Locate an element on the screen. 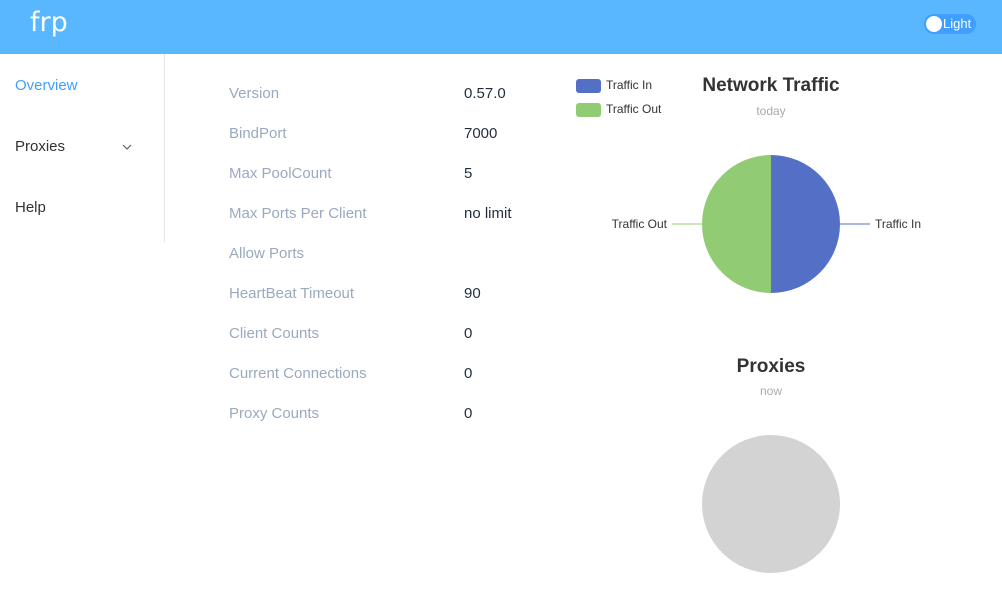 Image resolution: width=1002 pixels, height=595 pixels. traffic-label-traffic-out: Traffic Out is located at coordinates (640, 224).